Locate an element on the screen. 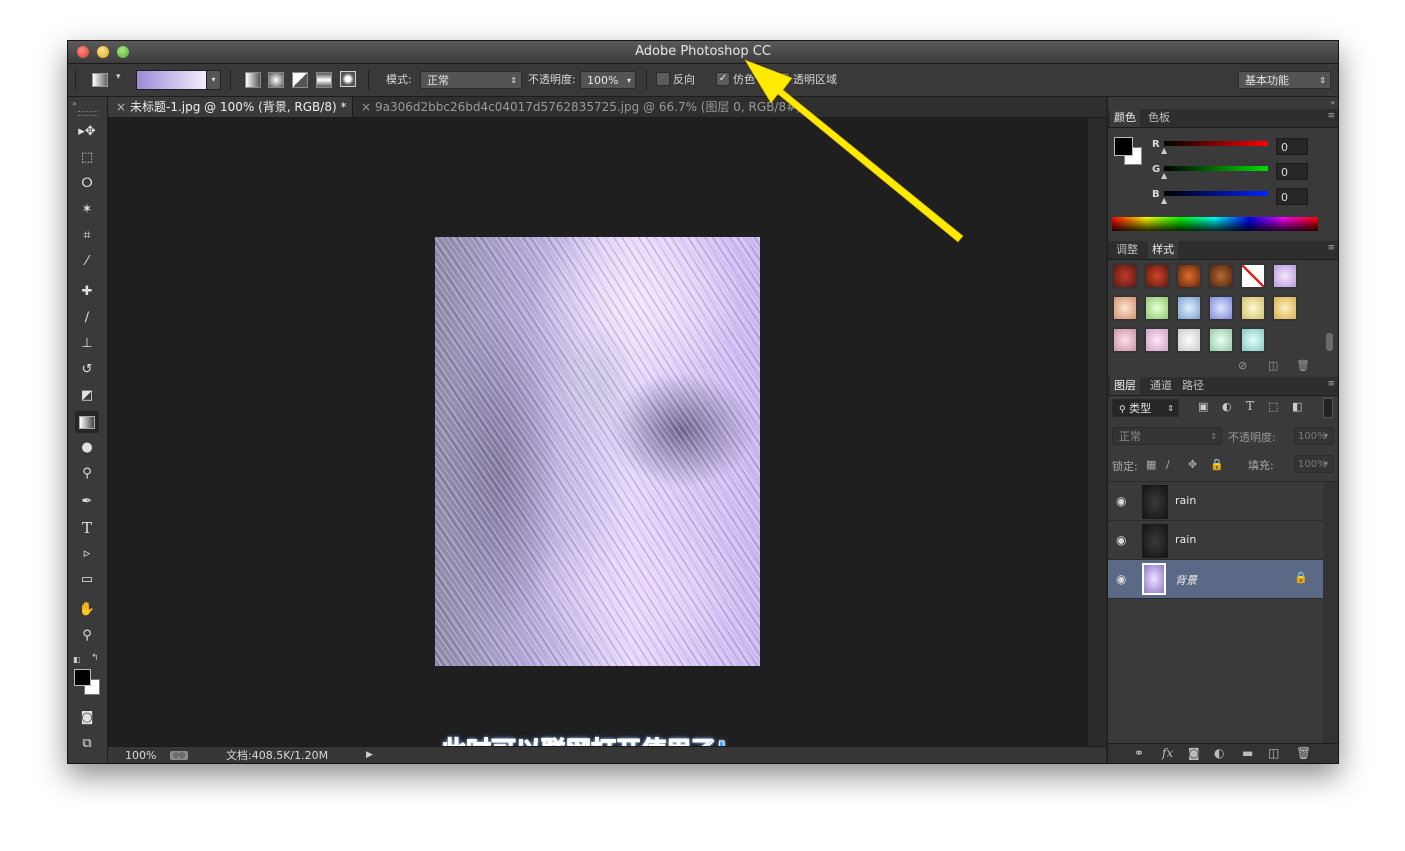 The height and width of the screenshot is (851, 1405). channel-b-value: 0 is located at coordinates (1292, 196).